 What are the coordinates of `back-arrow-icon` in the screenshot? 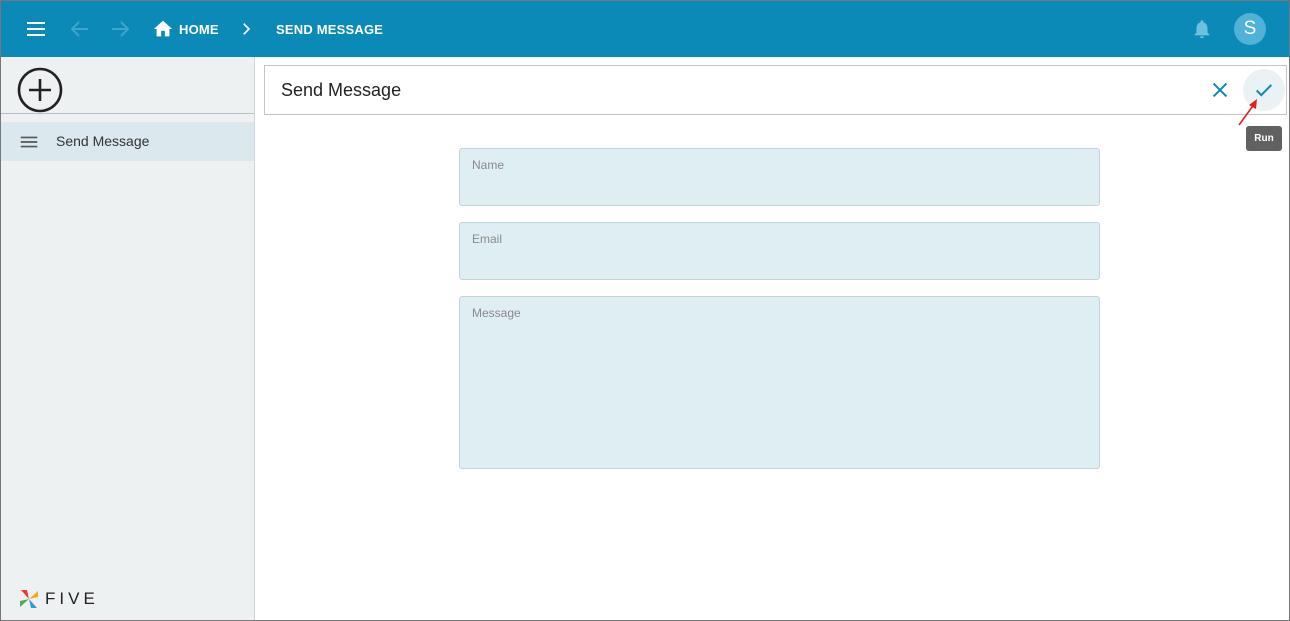 It's located at (80, 29).